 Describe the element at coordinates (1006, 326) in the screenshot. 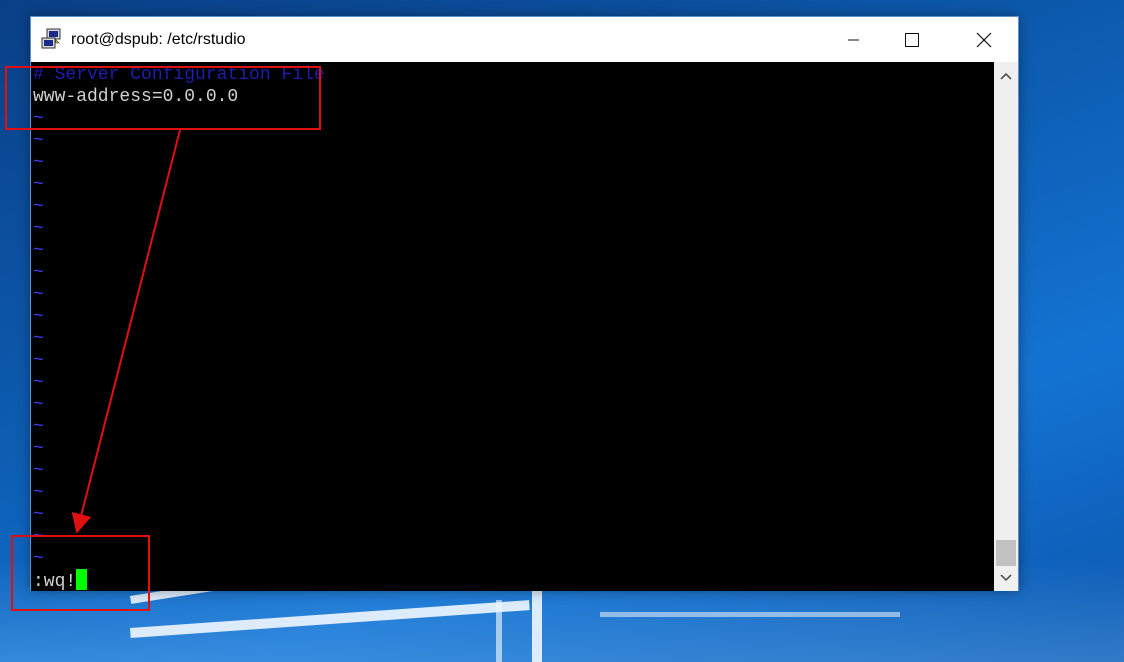

I see `vertical-scrollbar` at that location.